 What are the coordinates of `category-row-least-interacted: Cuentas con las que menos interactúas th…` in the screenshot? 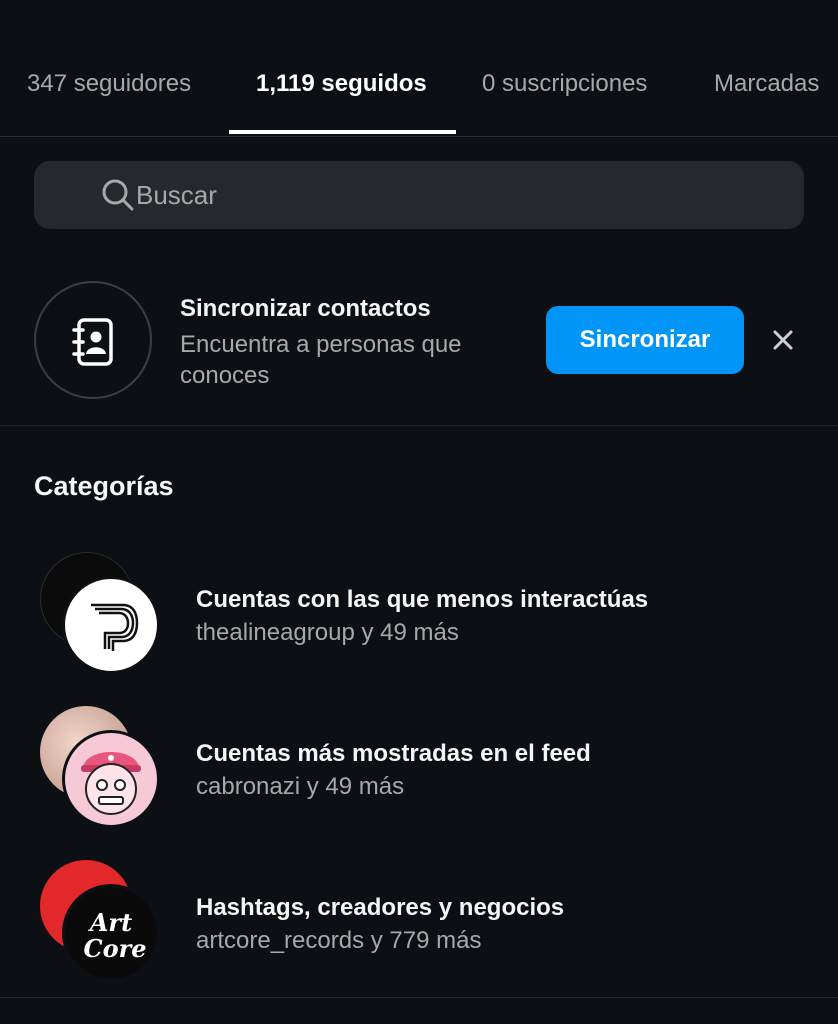 It's located at (419, 622).